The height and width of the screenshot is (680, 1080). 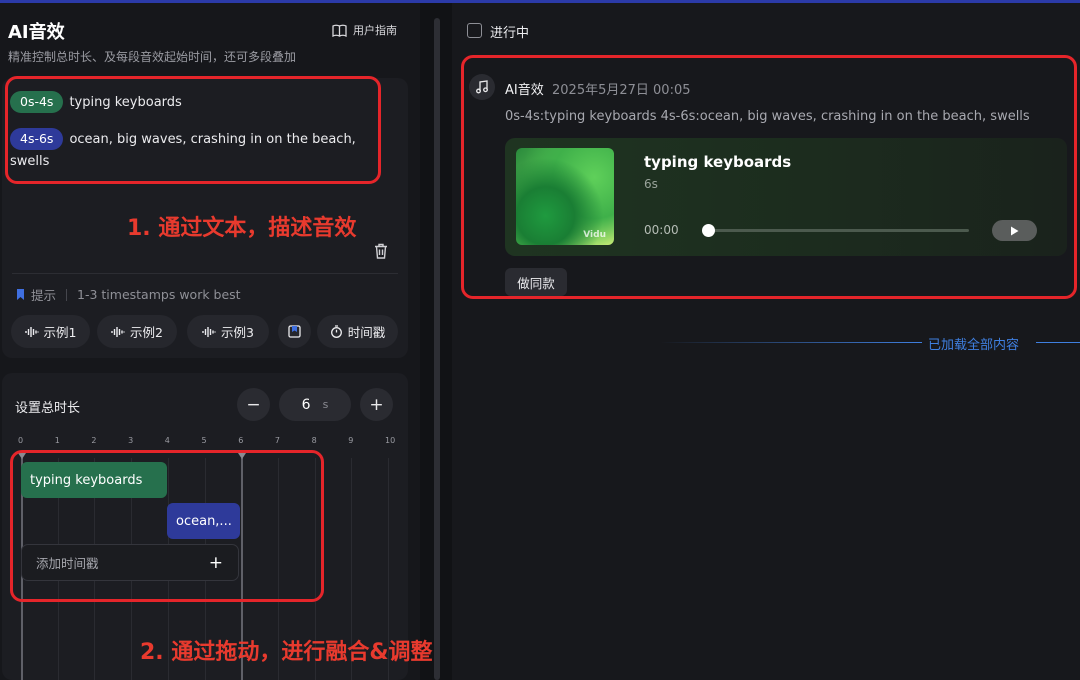 I want to click on bookmark-square-icon, so click(x=294, y=331).